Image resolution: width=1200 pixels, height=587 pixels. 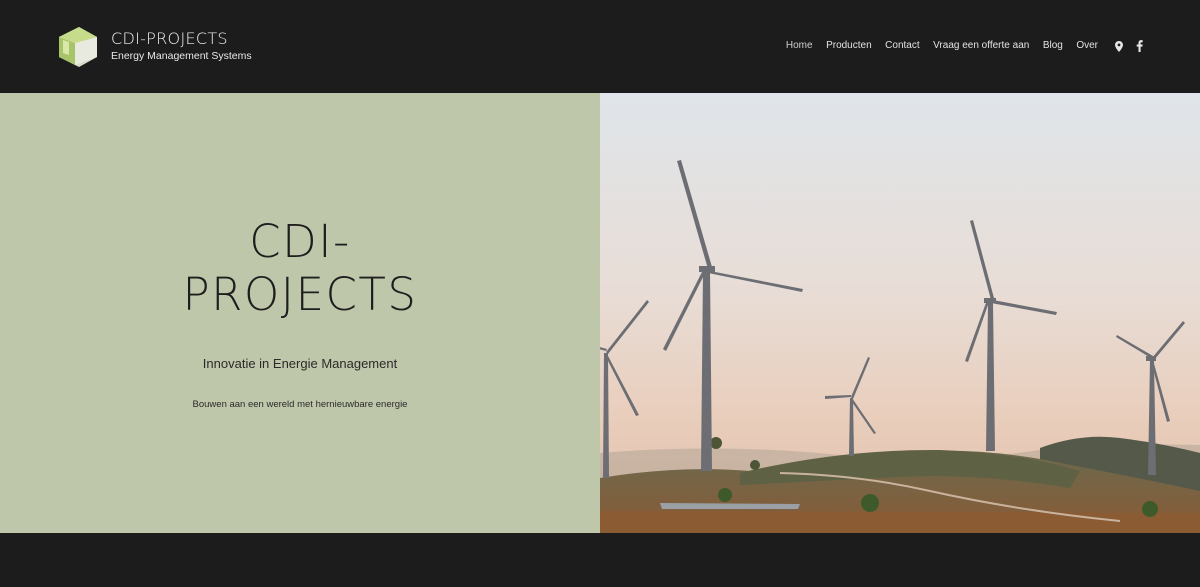 I want to click on brand-tagline: Energy Management Systems, so click(x=181, y=56).